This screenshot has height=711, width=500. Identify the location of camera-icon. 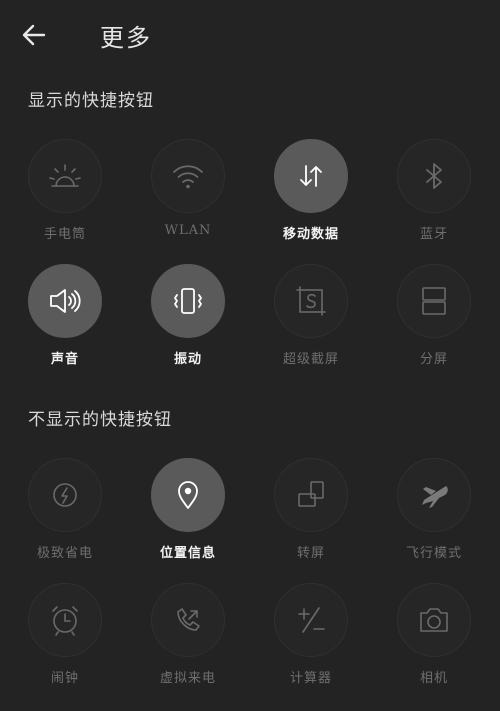
(434, 620).